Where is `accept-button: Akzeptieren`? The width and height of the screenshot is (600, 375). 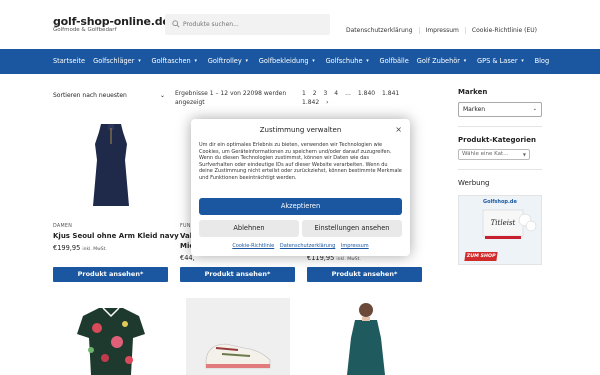 accept-button: Akzeptieren is located at coordinates (300, 206).